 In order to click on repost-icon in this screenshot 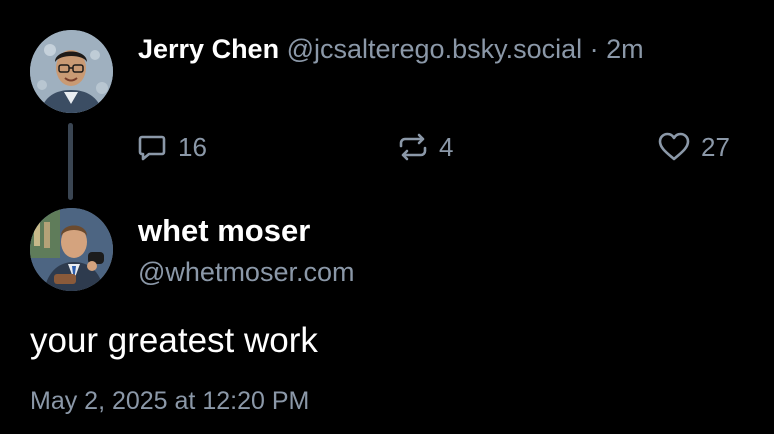, I will do `click(413, 147)`.